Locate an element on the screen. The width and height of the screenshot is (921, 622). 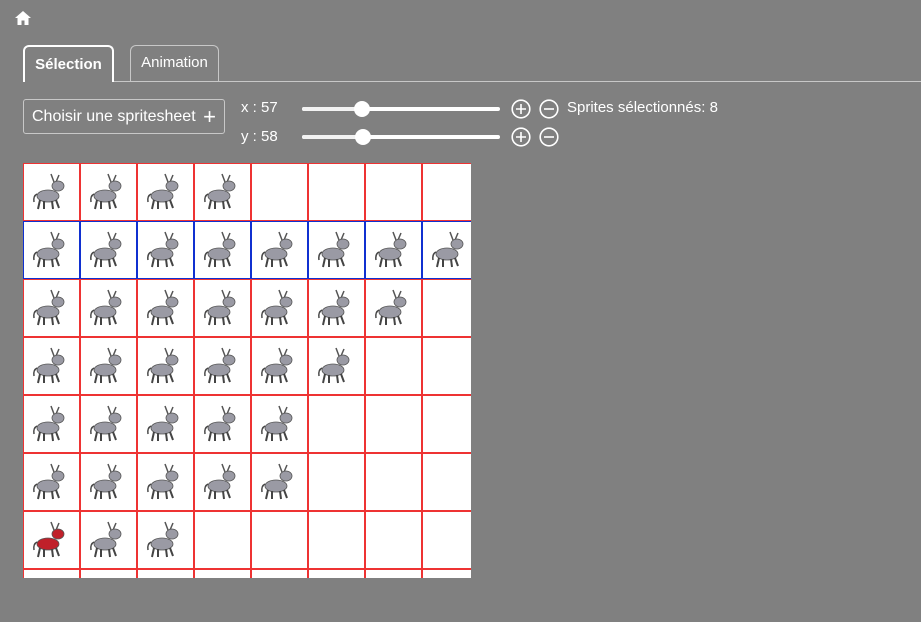
x-increase-button is located at coordinates (521, 109).